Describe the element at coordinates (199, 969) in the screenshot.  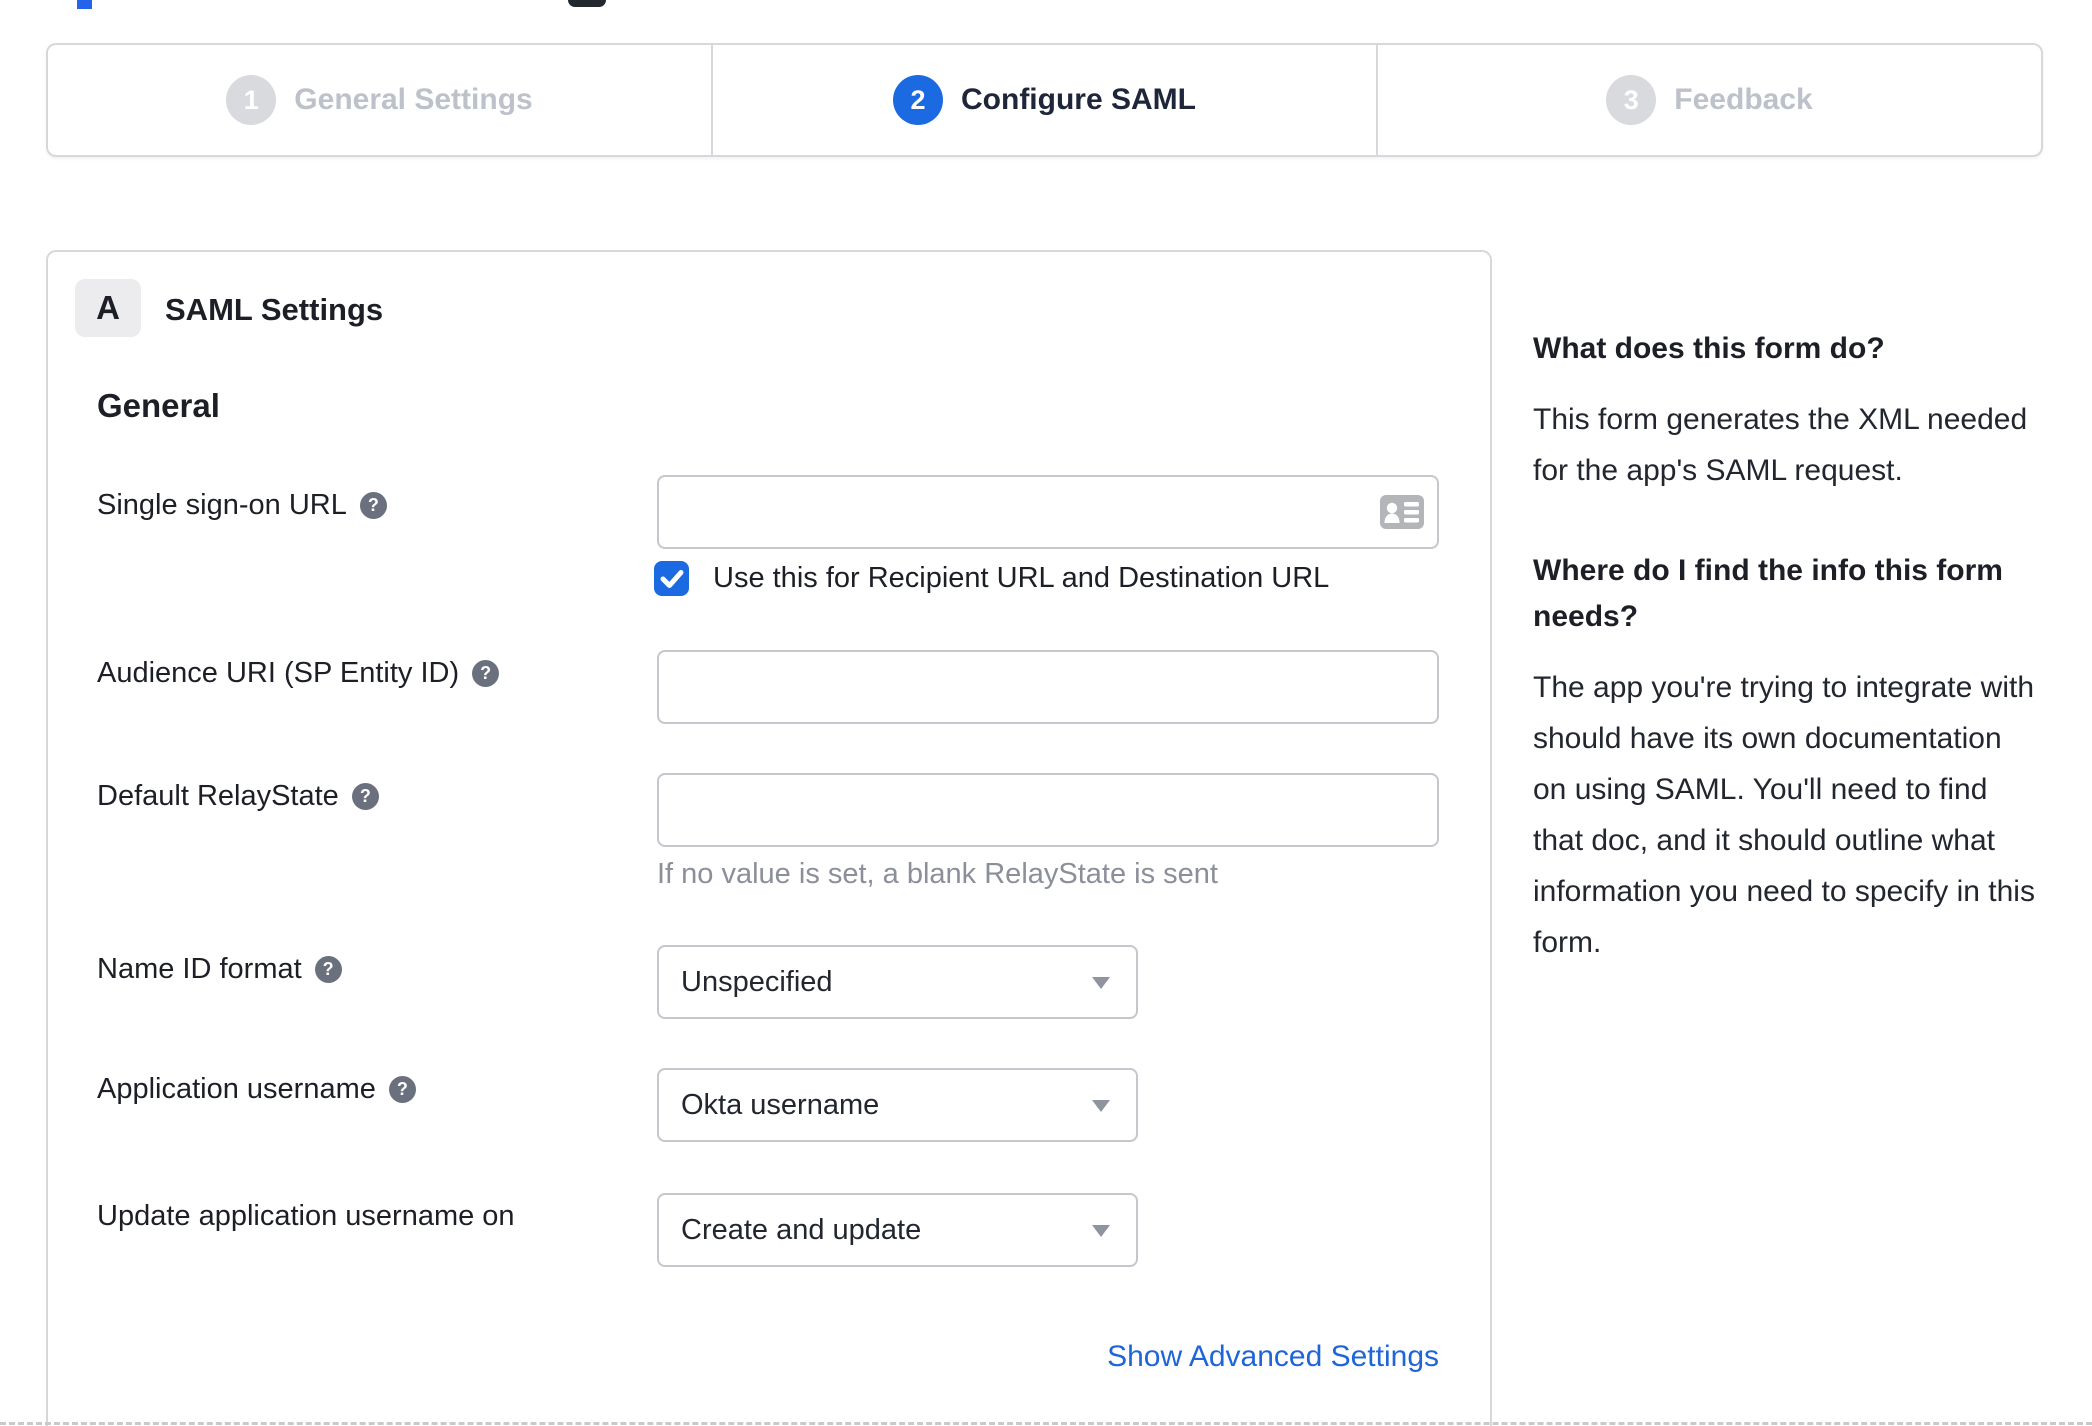
I see `field-label-text: Name ID format` at that location.